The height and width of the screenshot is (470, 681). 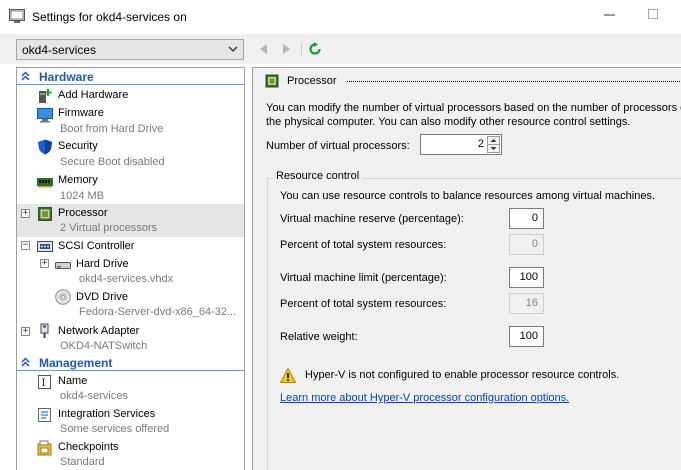 I want to click on header-divider, so click(x=514, y=81).